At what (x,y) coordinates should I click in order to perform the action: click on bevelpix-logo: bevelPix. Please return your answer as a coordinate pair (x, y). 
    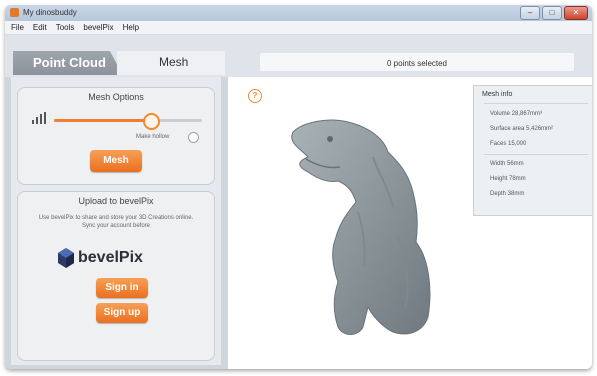
    Looking at the image, I should click on (118, 259).